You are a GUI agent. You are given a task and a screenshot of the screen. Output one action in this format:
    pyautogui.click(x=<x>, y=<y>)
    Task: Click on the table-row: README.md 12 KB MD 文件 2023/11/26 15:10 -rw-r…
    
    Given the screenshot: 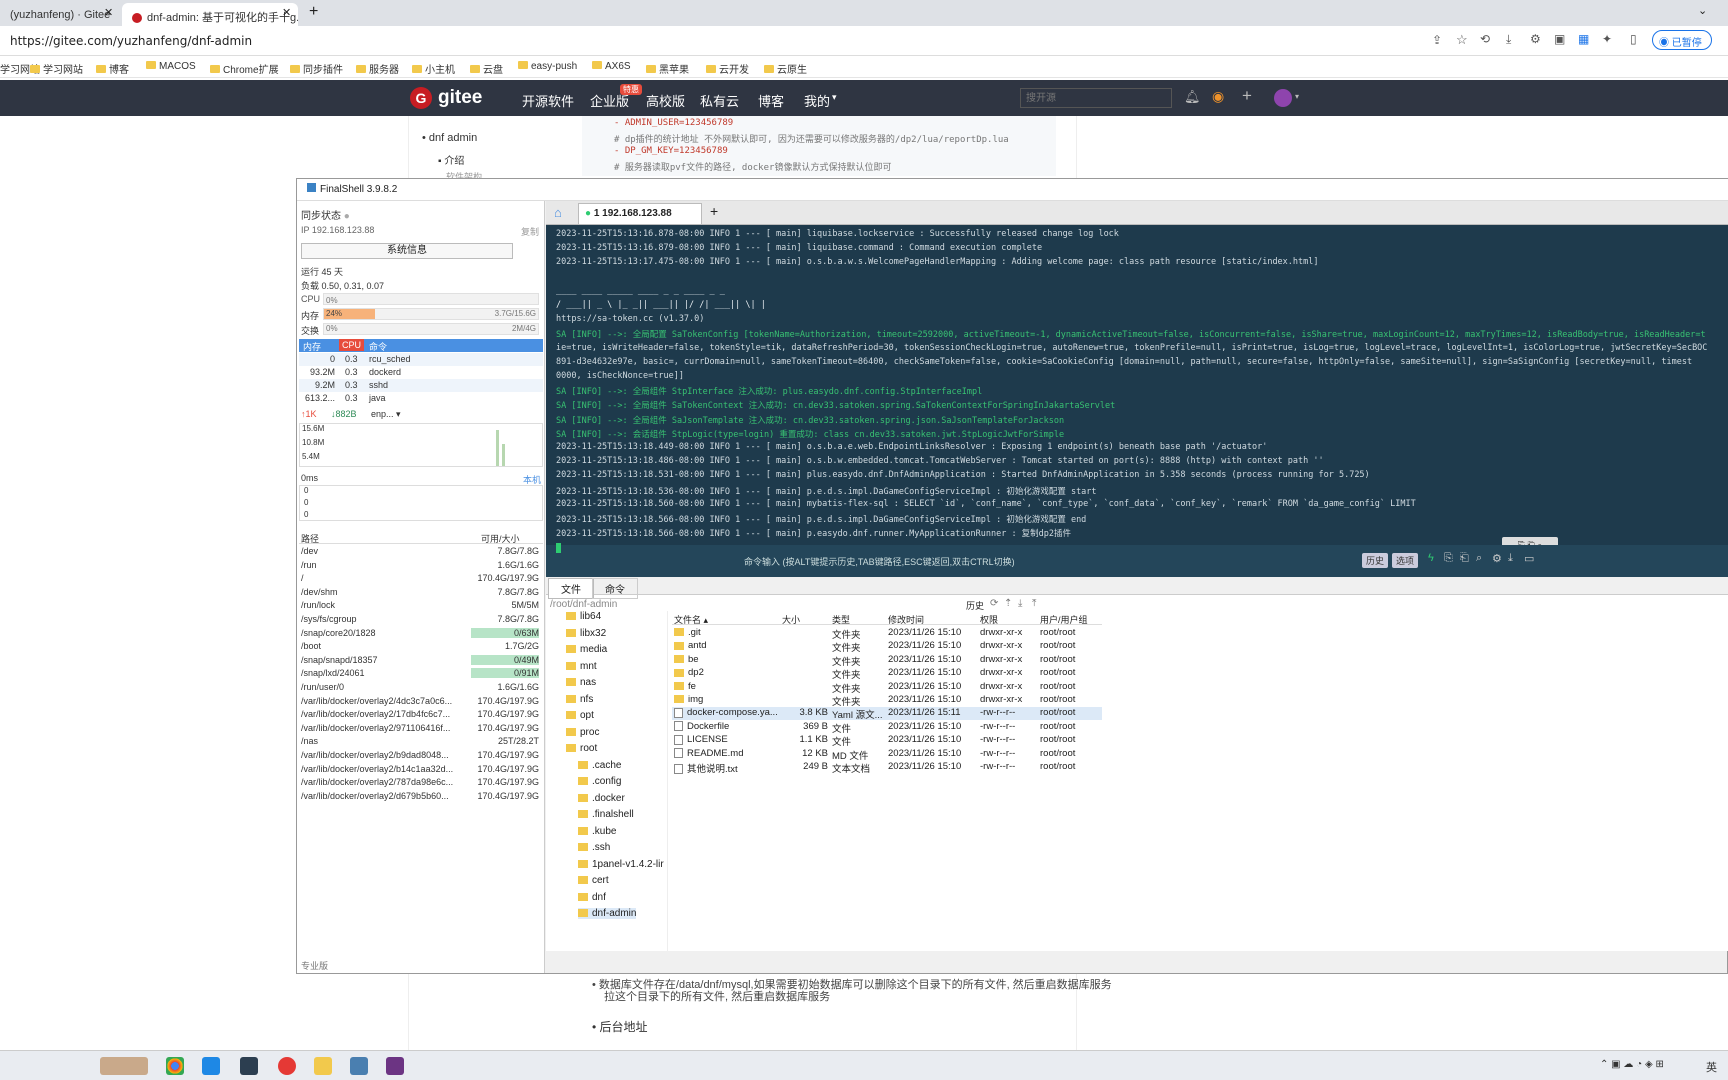 What is the action you would take?
    pyautogui.click(x=887, y=755)
    